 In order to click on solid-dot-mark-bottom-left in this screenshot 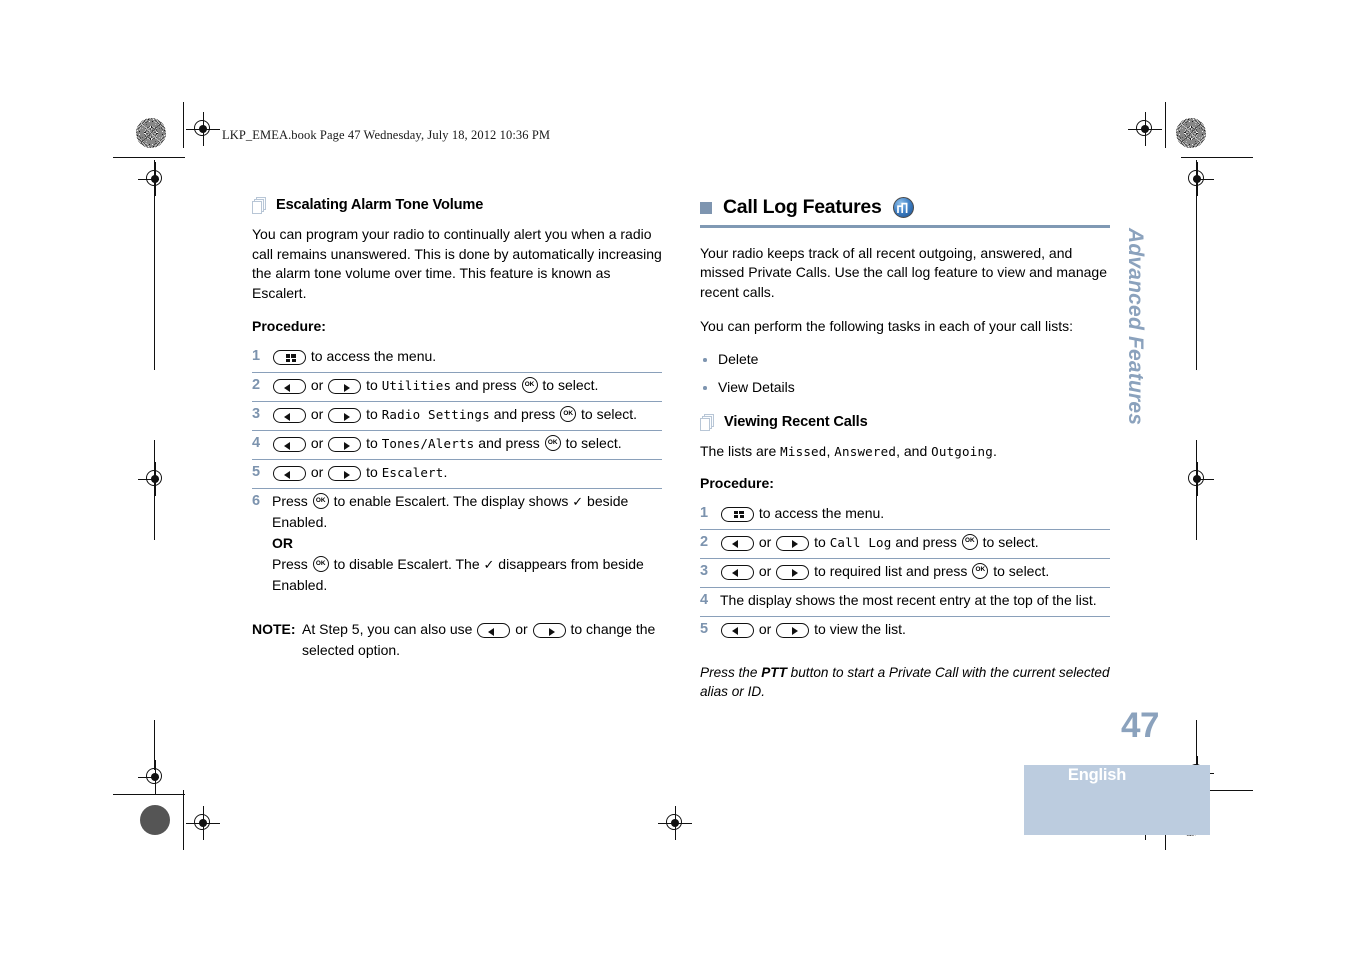, I will do `click(155, 820)`.